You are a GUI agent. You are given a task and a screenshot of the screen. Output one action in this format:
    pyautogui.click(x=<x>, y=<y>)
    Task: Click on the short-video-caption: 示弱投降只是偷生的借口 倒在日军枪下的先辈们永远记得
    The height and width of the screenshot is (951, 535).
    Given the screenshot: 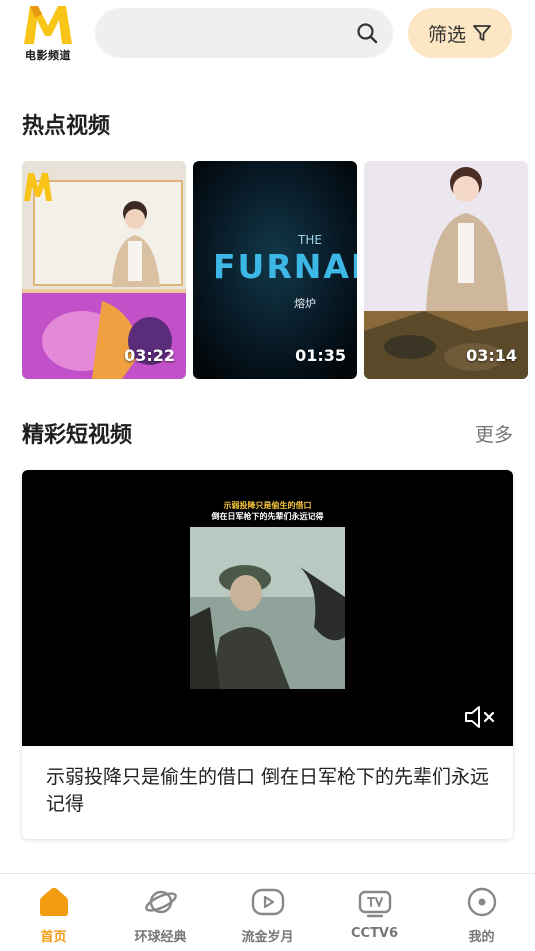 What is the action you would take?
    pyautogui.click(x=268, y=790)
    